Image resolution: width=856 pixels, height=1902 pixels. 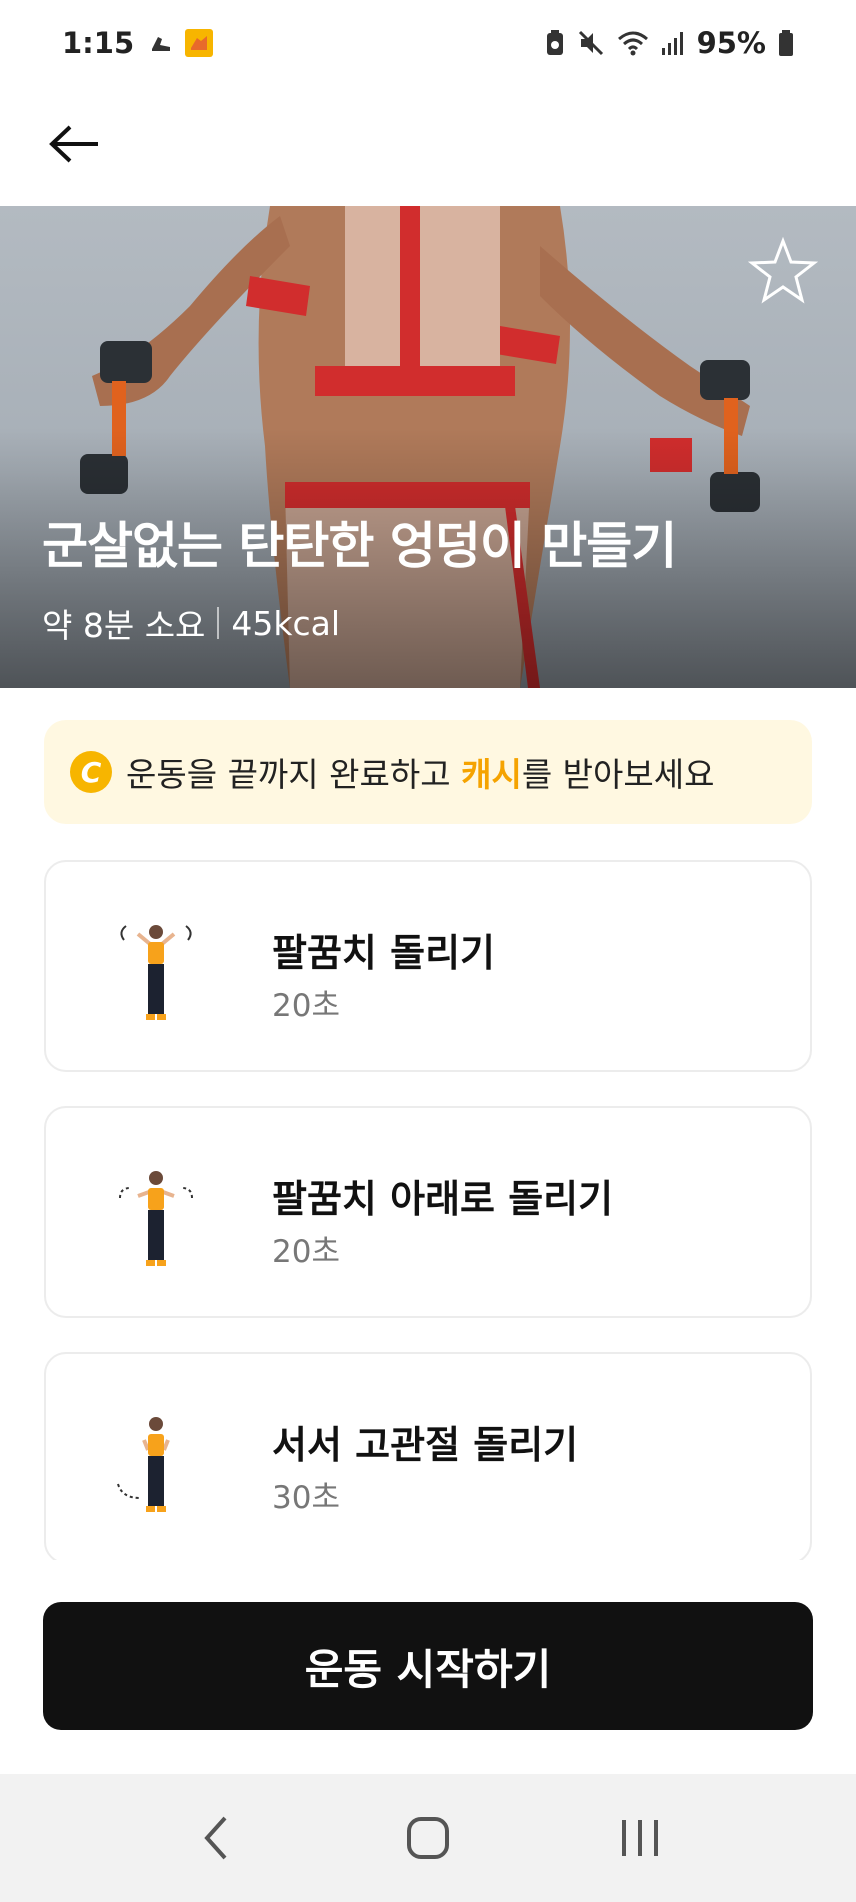 I want to click on exercise-card: 서서 고관절 돌리기 30초, so click(x=428, y=1456).